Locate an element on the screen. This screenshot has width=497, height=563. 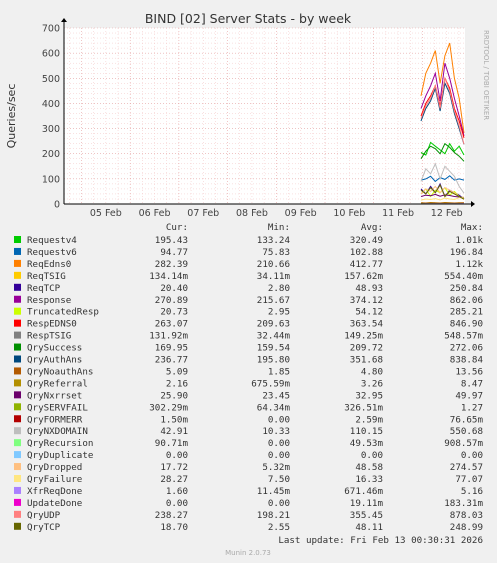
y-tick-label: 300 is located at coordinates (51, 129).